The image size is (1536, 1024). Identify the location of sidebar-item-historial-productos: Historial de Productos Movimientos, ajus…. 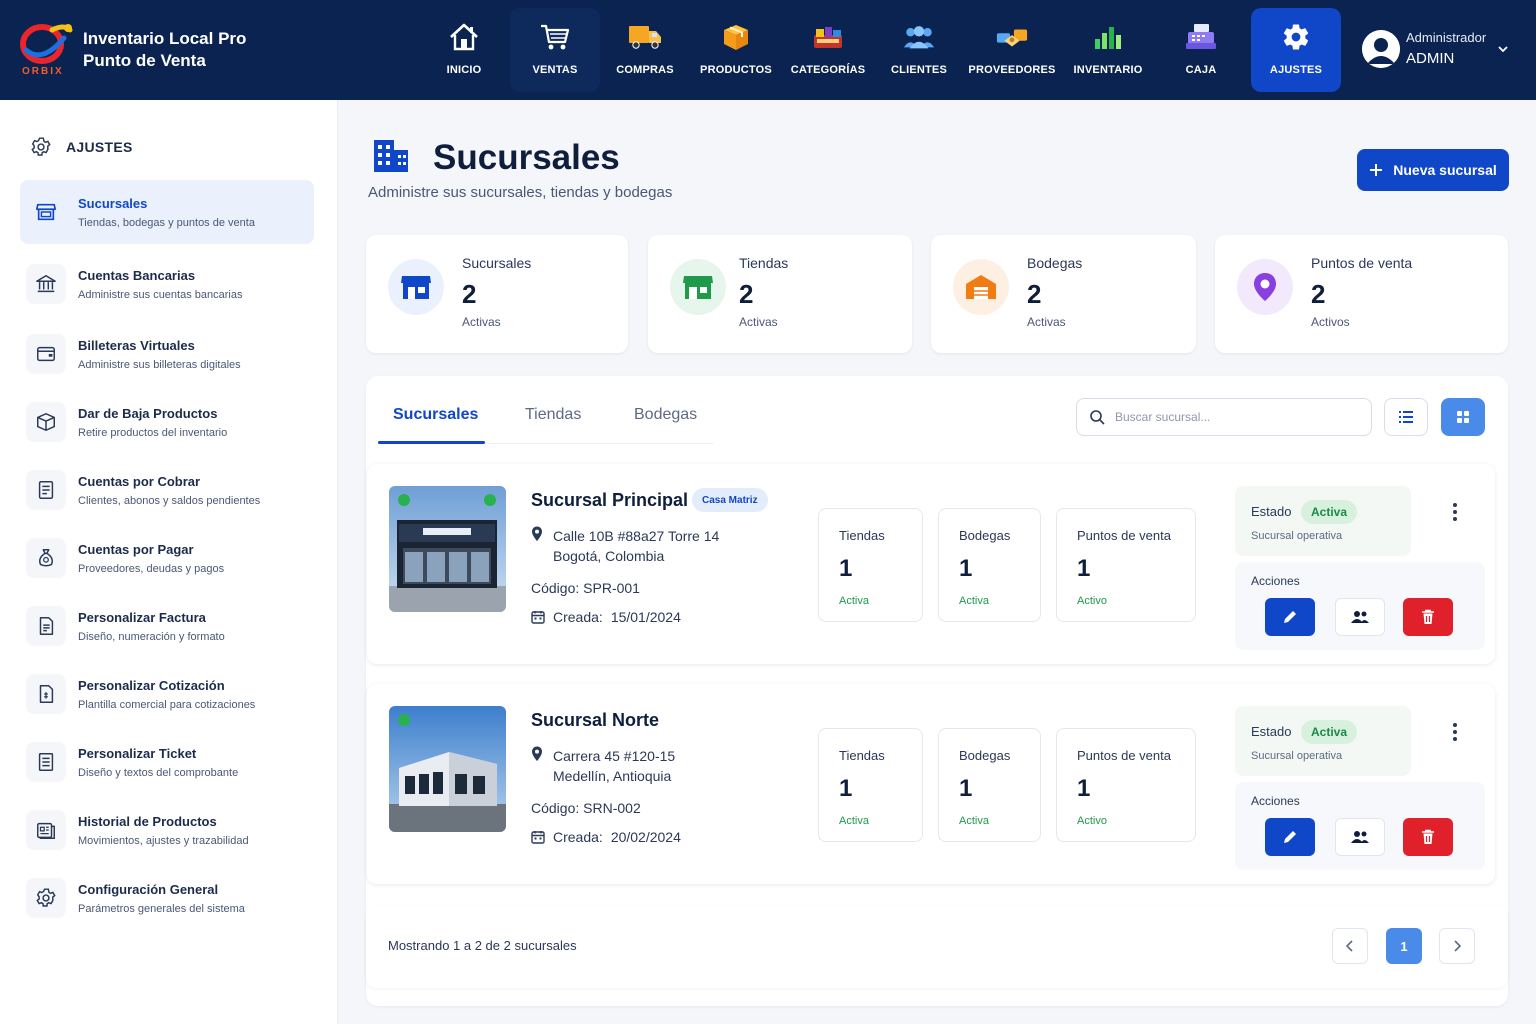
(167, 830).